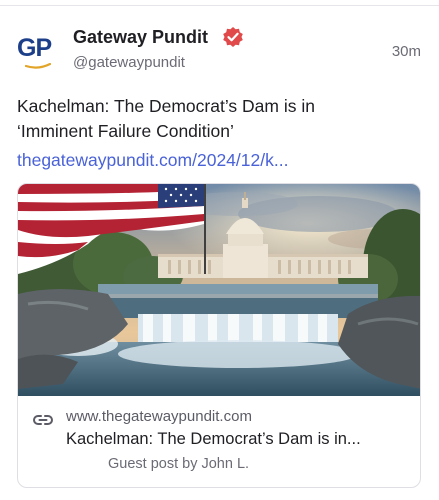 The image size is (439, 500). I want to click on post-text-line: ‘Imminent Failure Condition’, so click(125, 131).